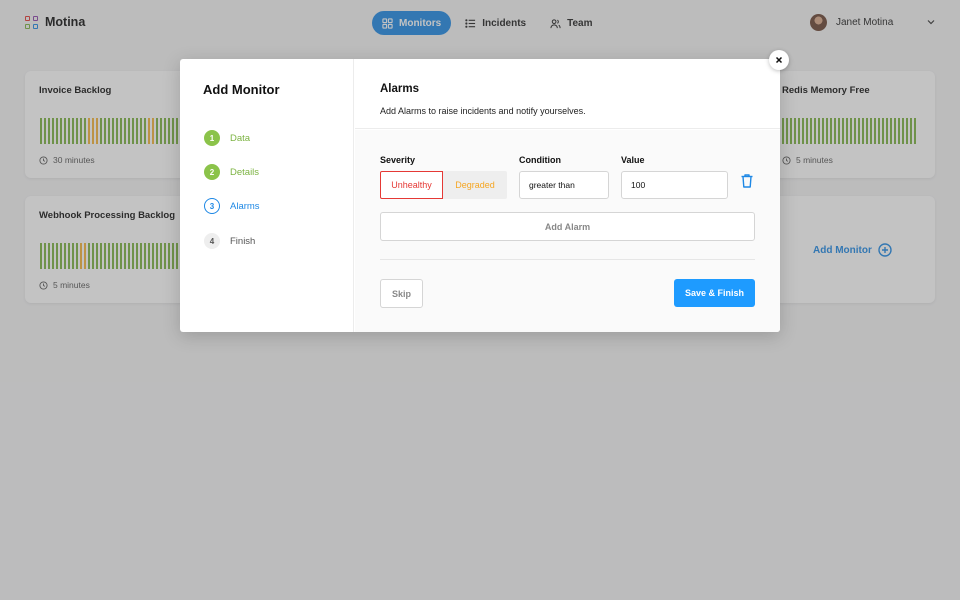 This screenshot has width=960, height=600. What do you see at coordinates (567, 226) in the screenshot?
I see `add-alarm-button: Add Alarm` at bounding box center [567, 226].